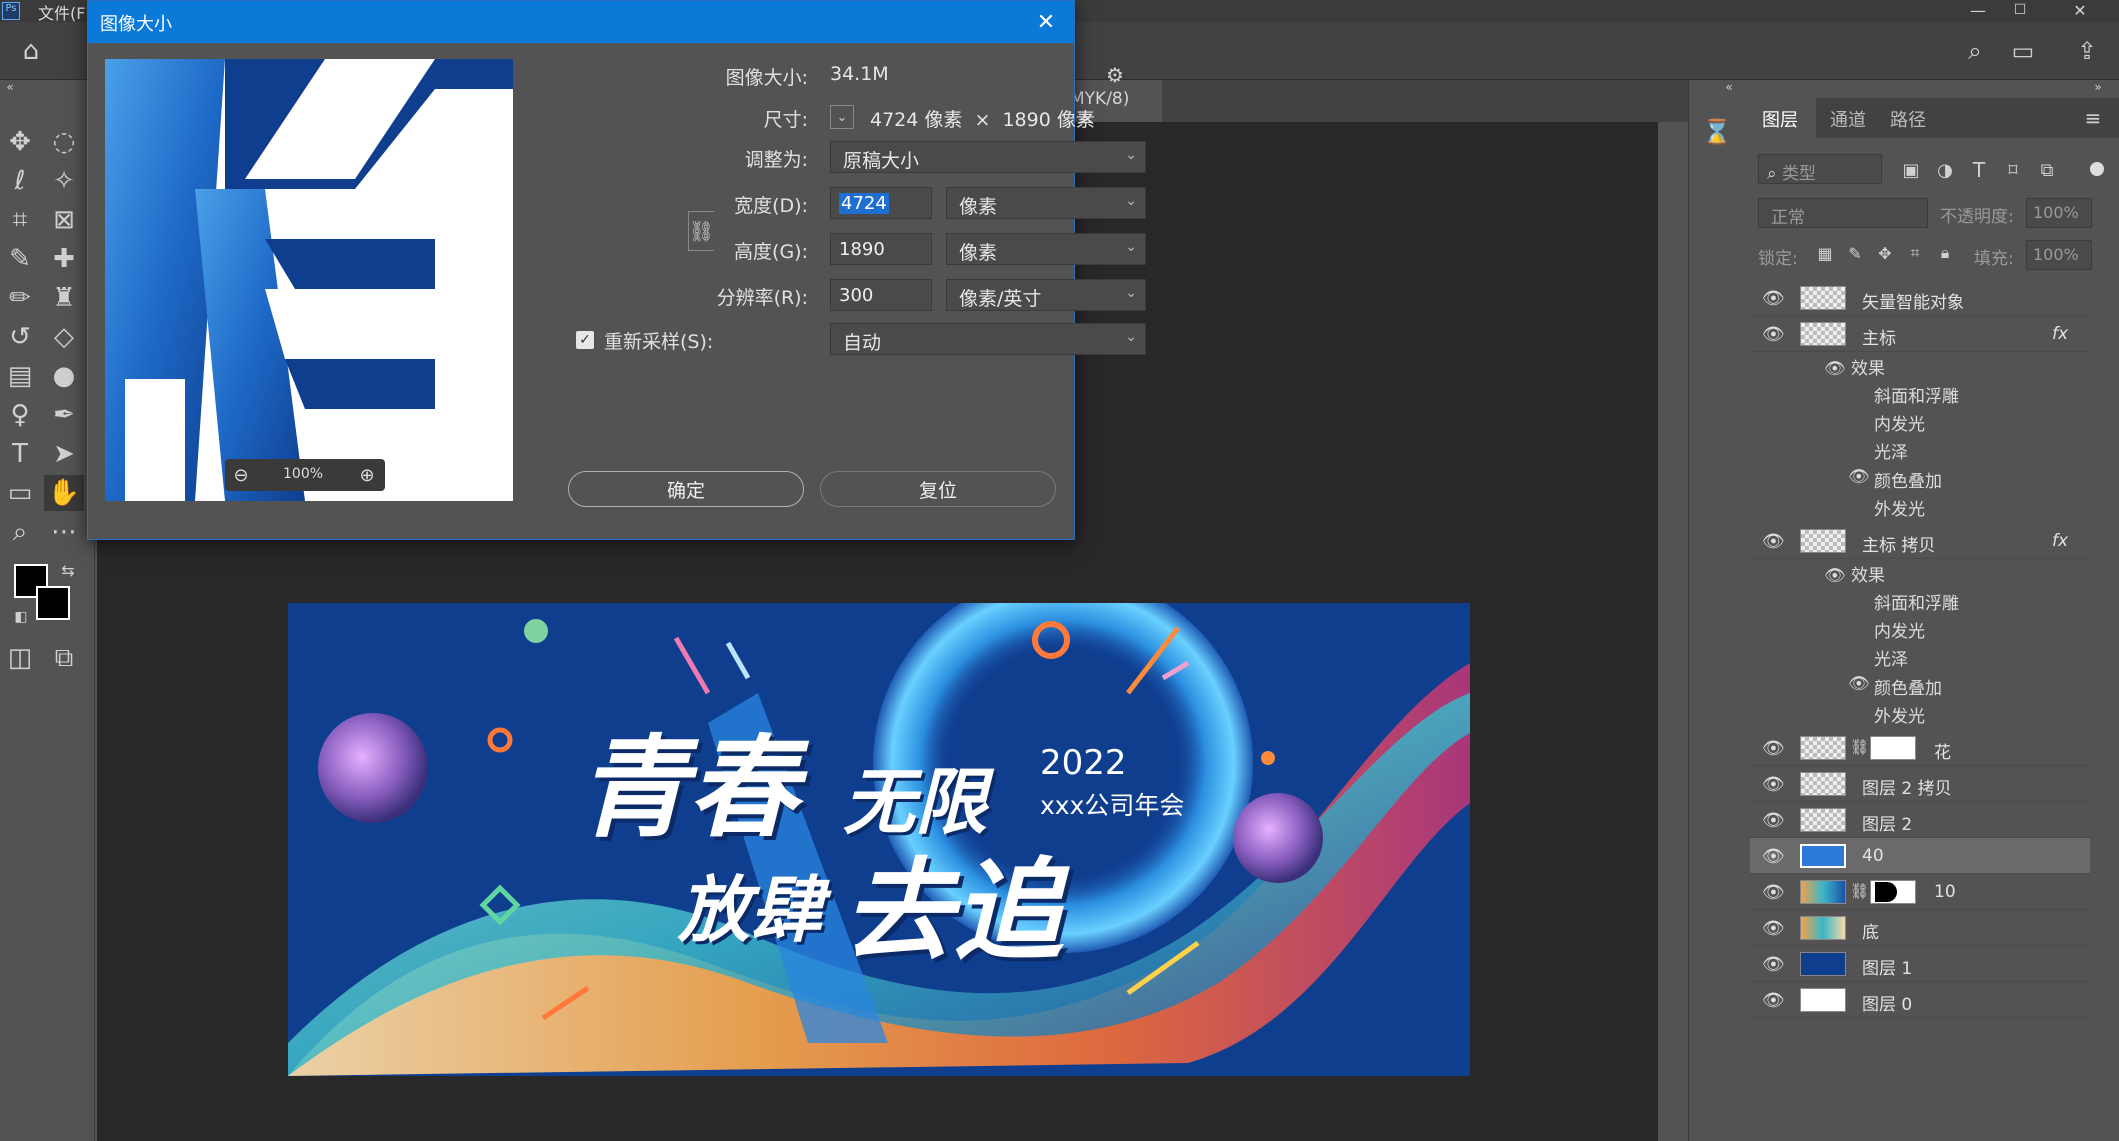 The image size is (2119, 1141). I want to click on lasso-tool-icon: ℓ, so click(20, 181).